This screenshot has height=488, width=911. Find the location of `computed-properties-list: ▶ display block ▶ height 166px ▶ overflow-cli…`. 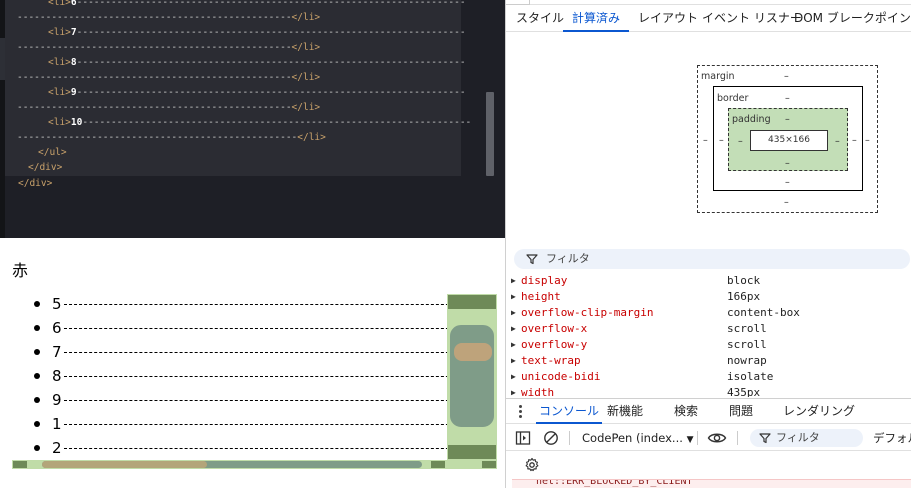

computed-properties-list: ▶ display block ▶ height 166px ▶ overflow-cli… is located at coordinates (708, 335).